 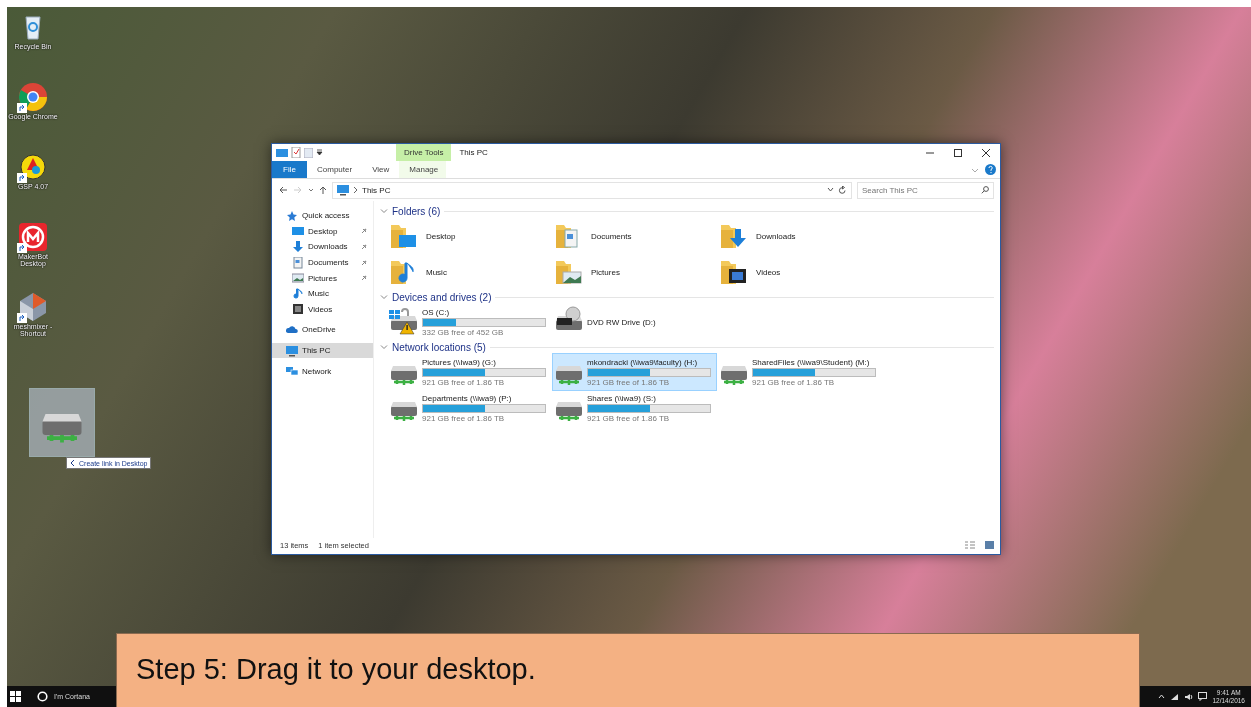 I want to click on drive-label: Departments (\\iwa9) (P:), so click(x=467, y=398).